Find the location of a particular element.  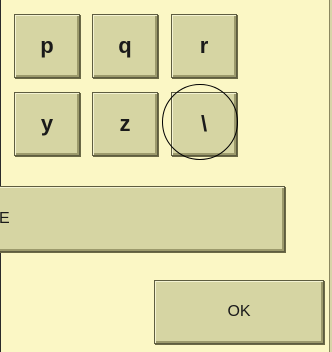

key-backslash: \ is located at coordinates (204, 124).